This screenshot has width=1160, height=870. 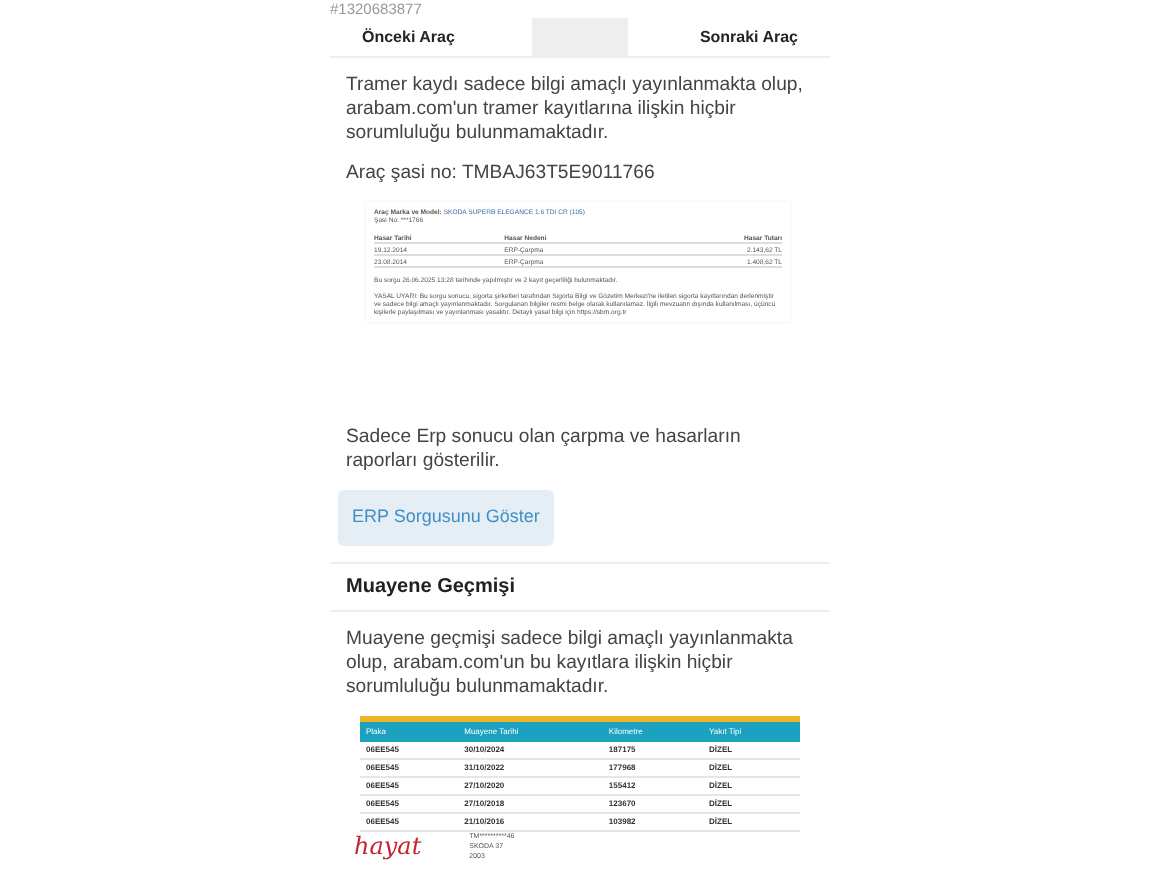 What do you see at coordinates (543, 450) in the screenshot?
I see `erp-note: Sadece Erp sonucu olan çarpma ve hasarların raporları gösterilir.` at bounding box center [543, 450].